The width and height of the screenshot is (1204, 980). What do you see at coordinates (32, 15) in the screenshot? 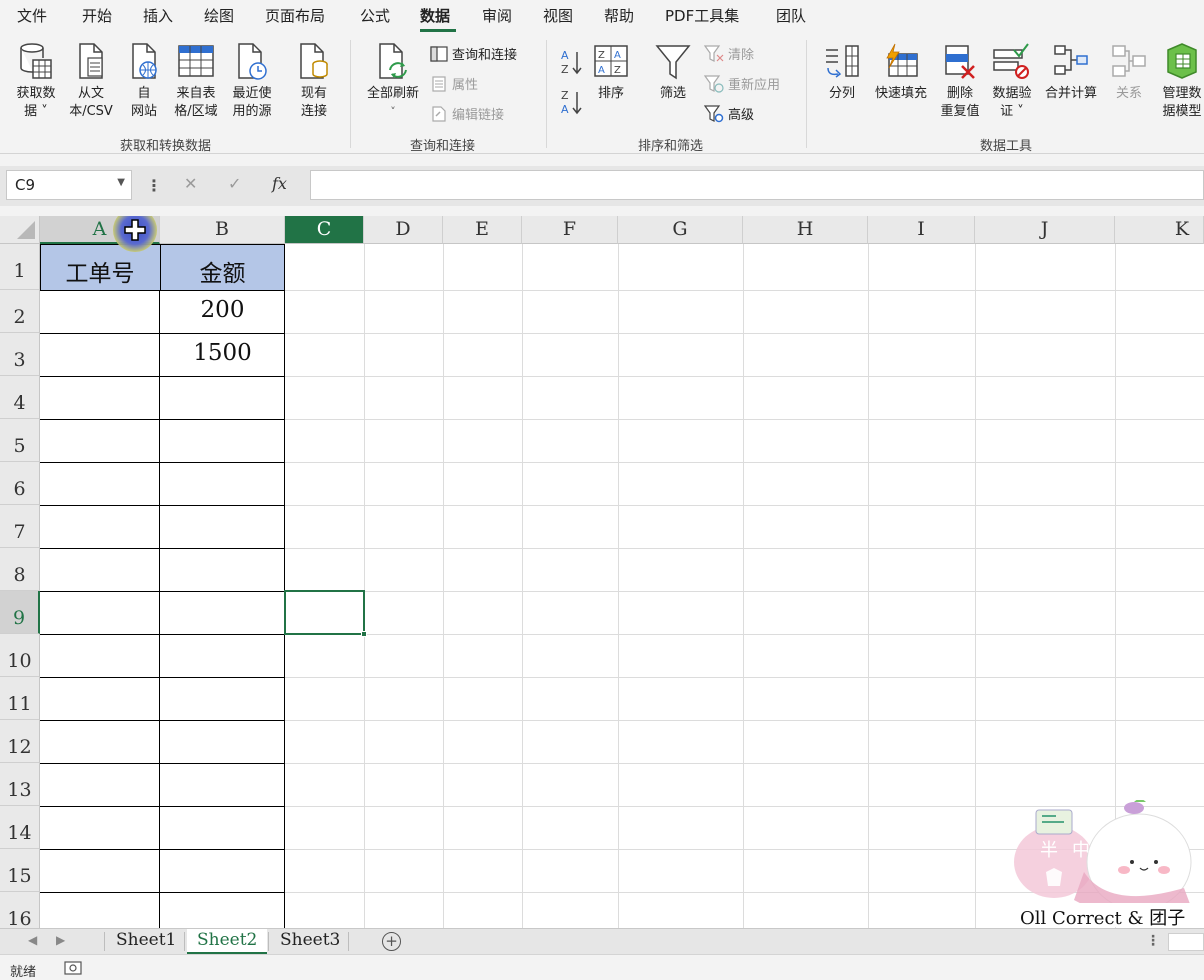
I see `menu-tab-file: 文件` at bounding box center [32, 15].